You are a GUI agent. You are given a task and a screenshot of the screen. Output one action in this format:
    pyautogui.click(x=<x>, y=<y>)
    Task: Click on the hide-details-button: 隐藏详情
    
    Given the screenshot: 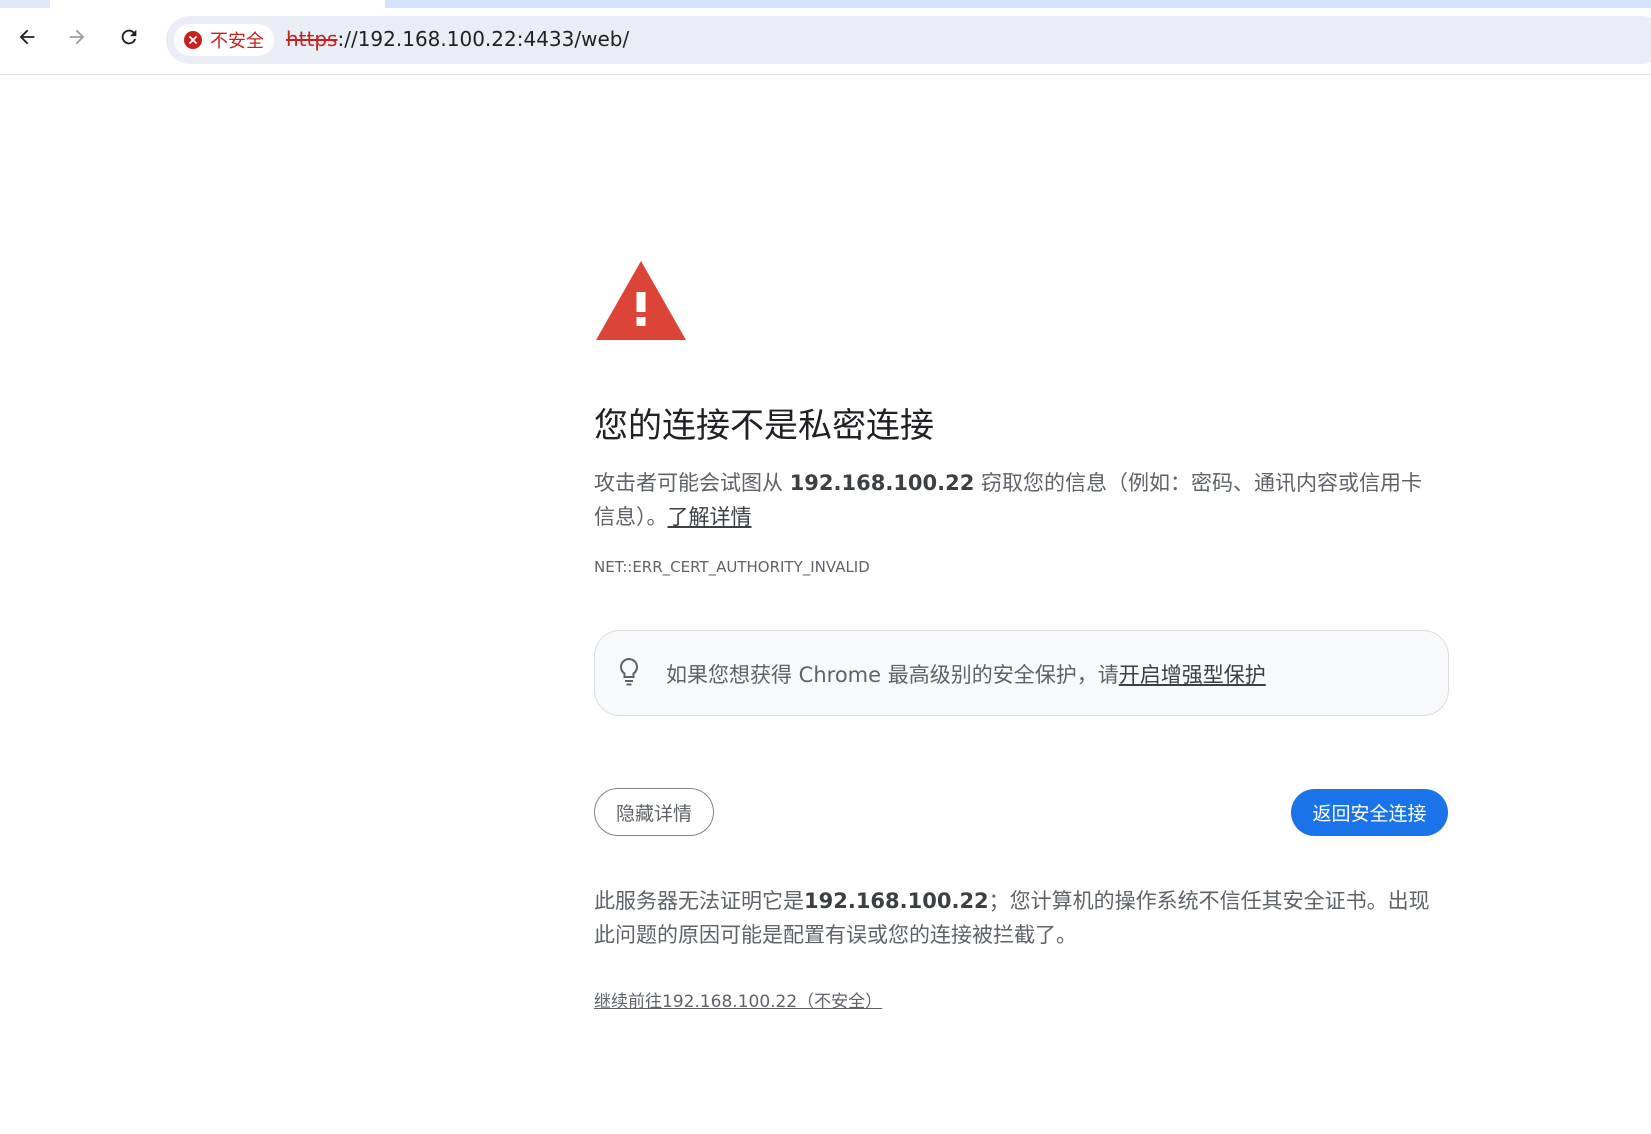 What is the action you would take?
    pyautogui.click(x=654, y=812)
    